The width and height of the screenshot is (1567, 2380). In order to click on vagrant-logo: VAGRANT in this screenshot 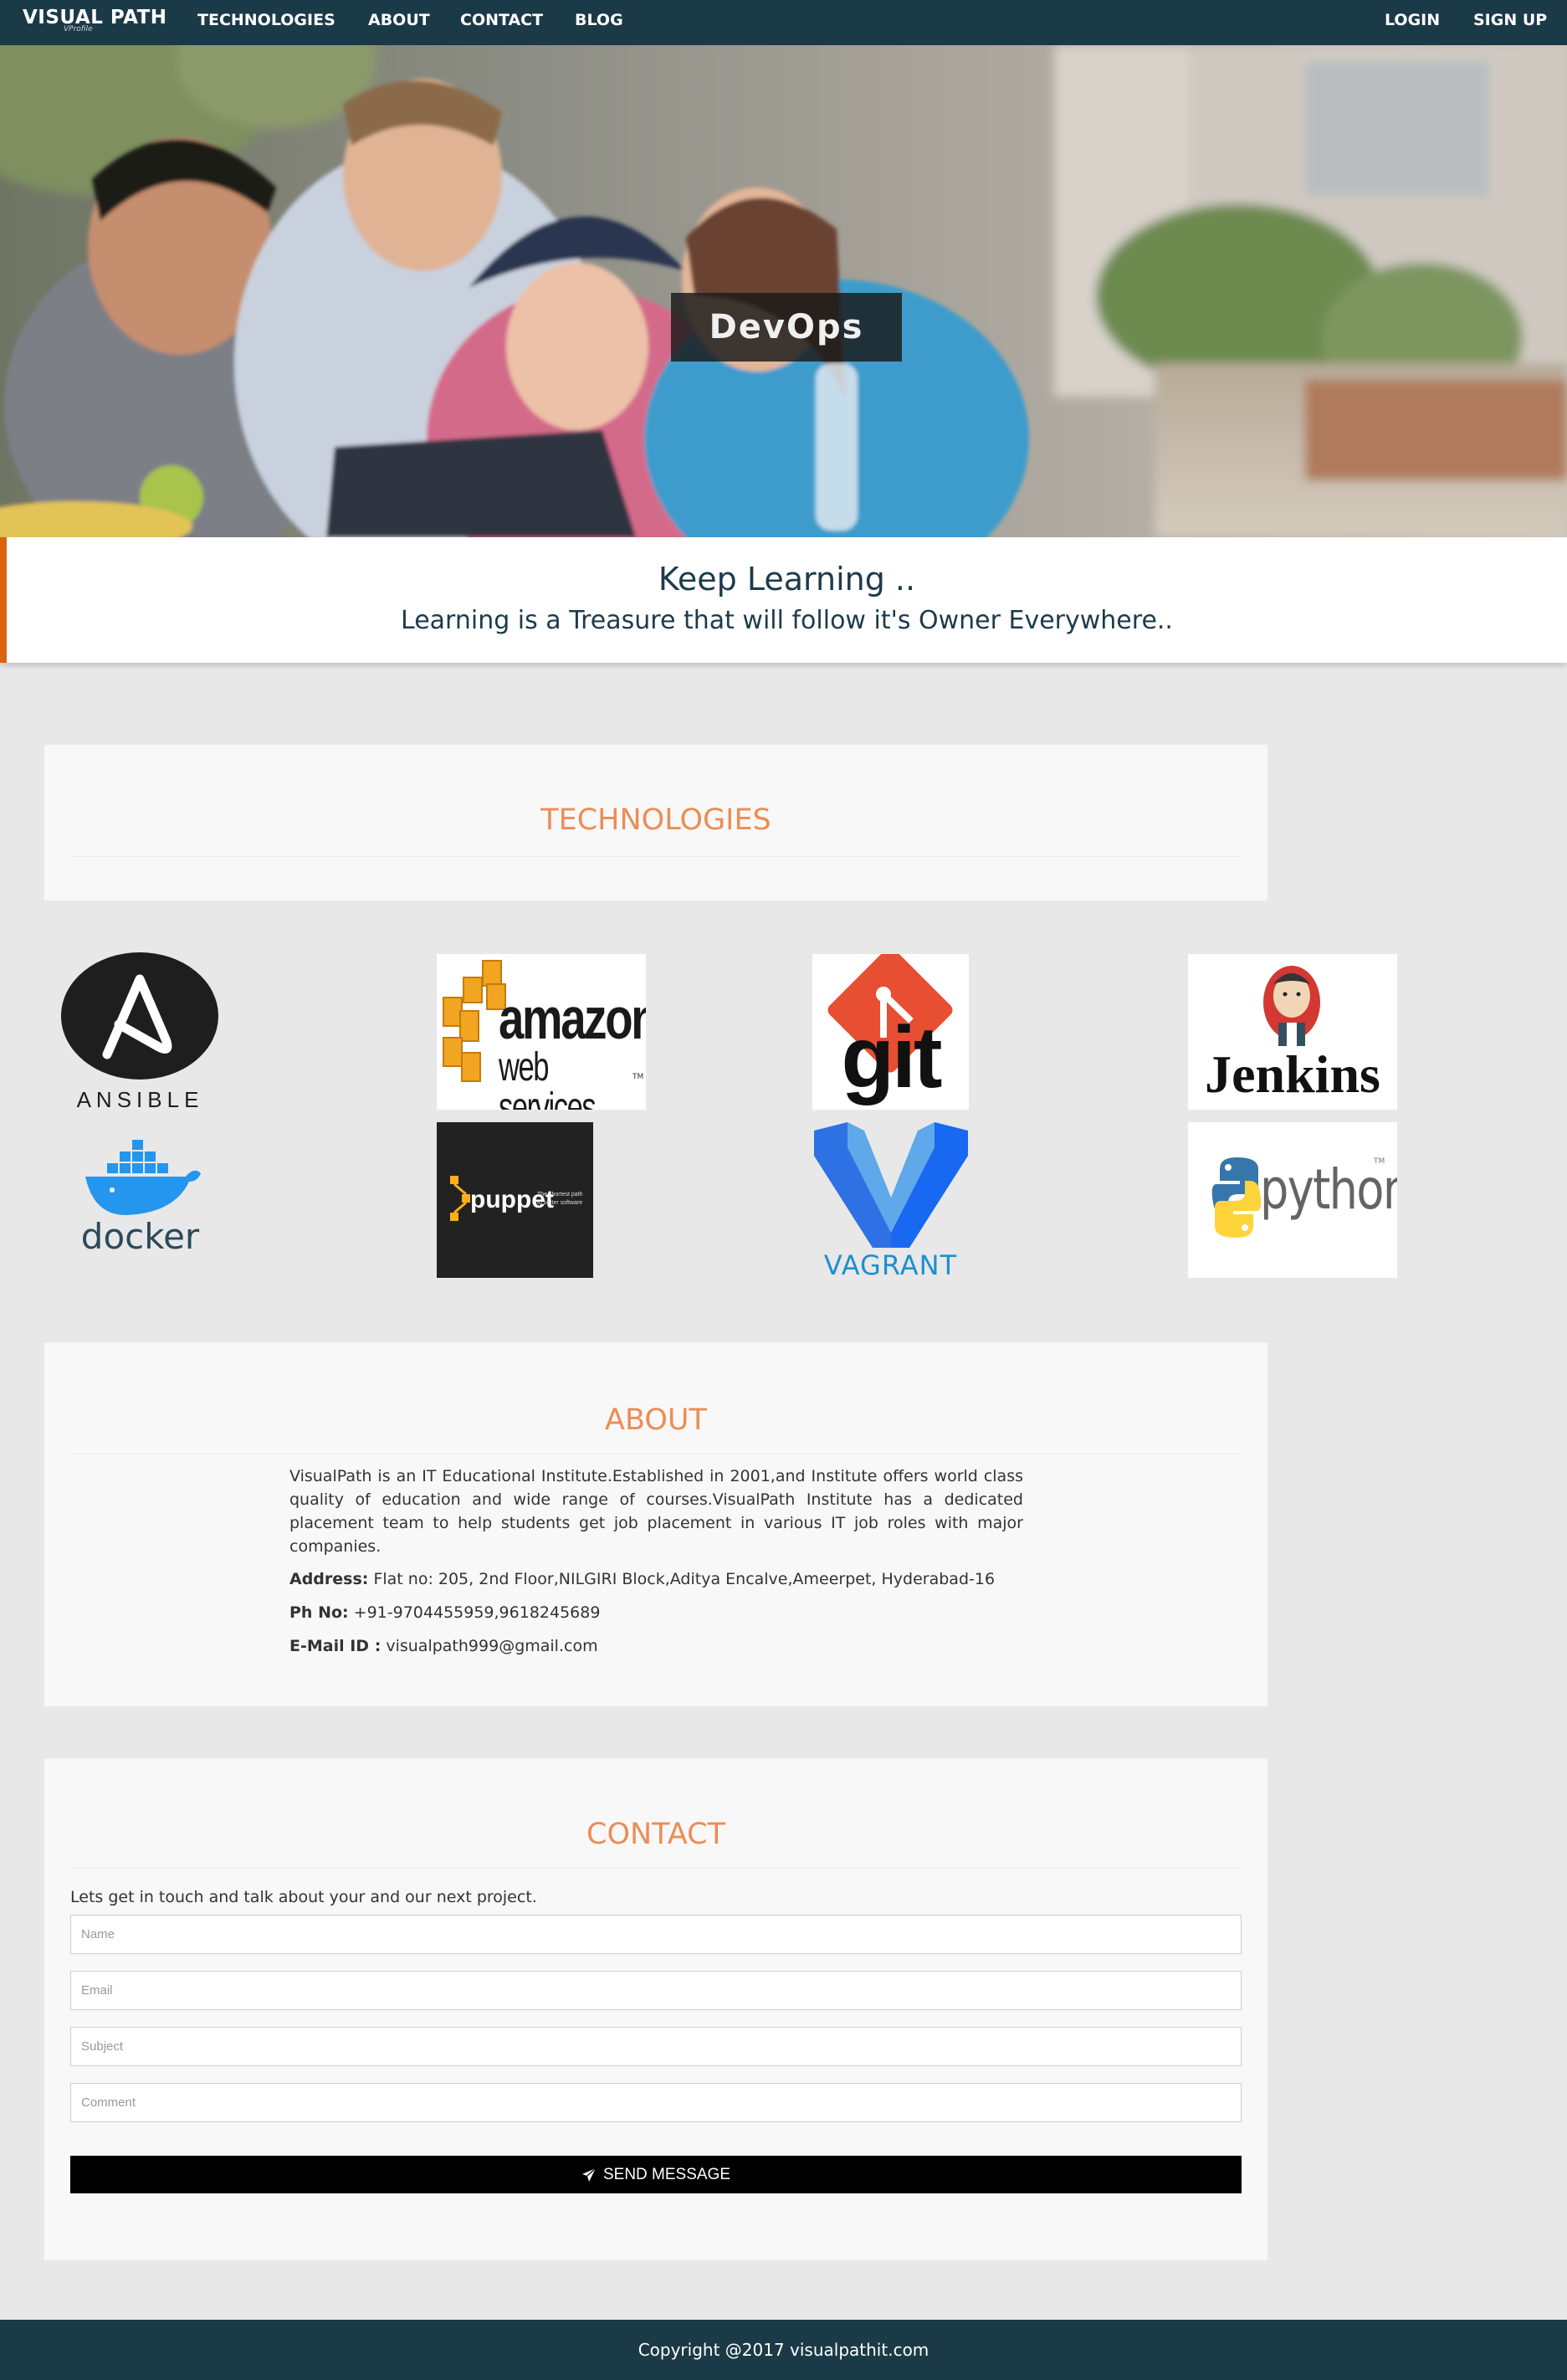, I will do `click(890, 1201)`.